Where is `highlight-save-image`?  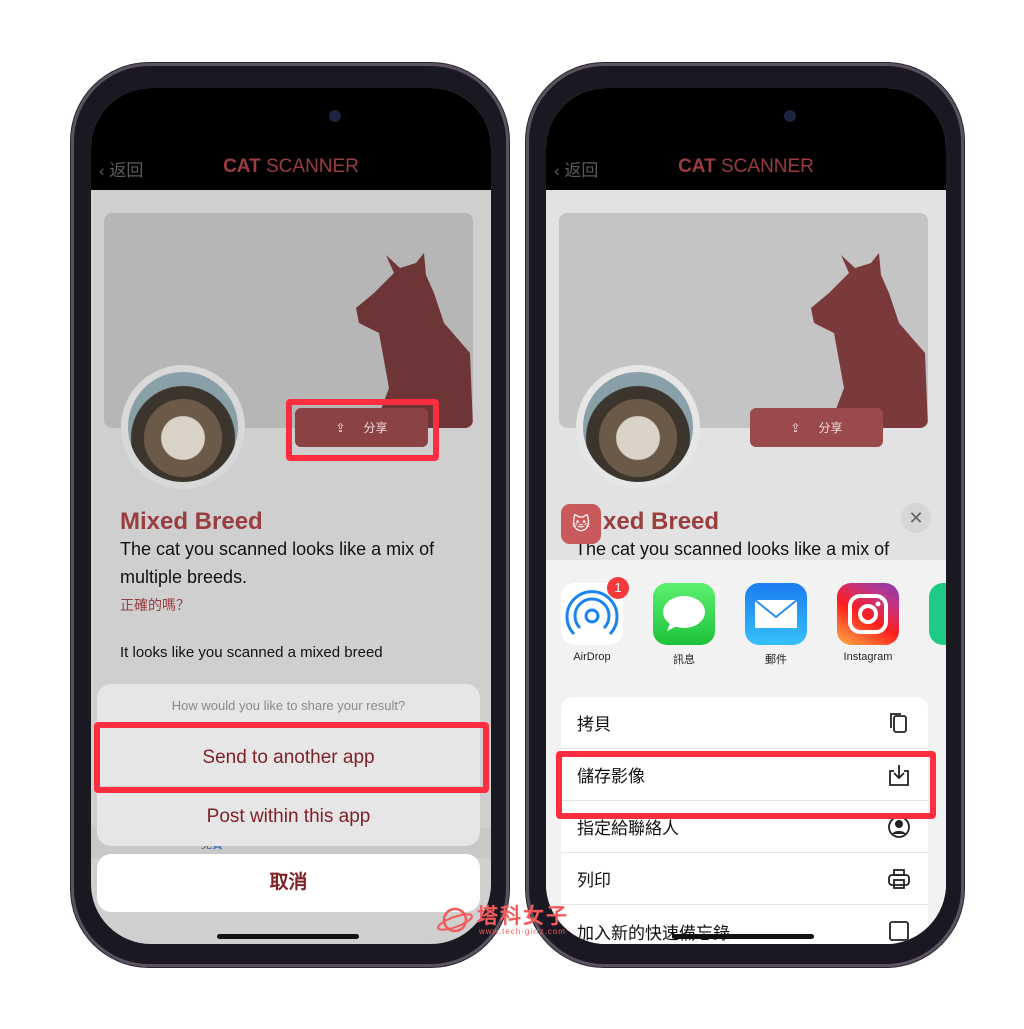
highlight-save-image is located at coordinates (746, 785).